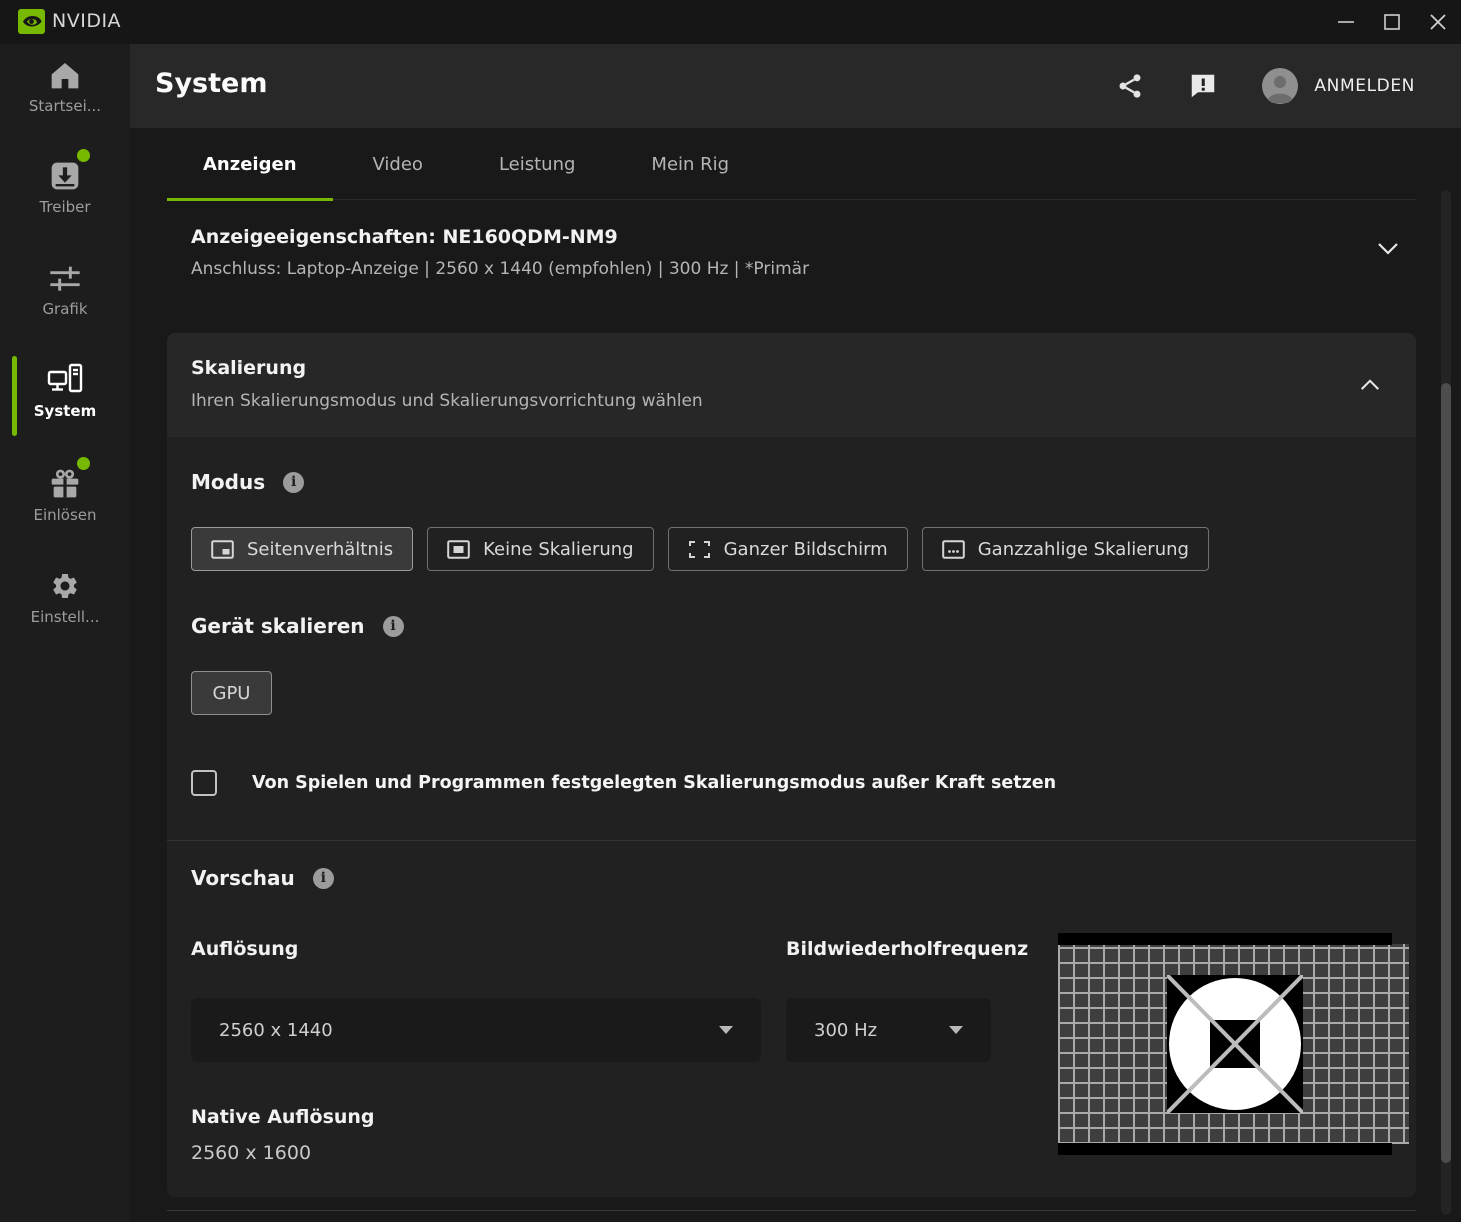  What do you see at coordinates (458, 549) in the screenshot?
I see `no-scaling-icon` at bounding box center [458, 549].